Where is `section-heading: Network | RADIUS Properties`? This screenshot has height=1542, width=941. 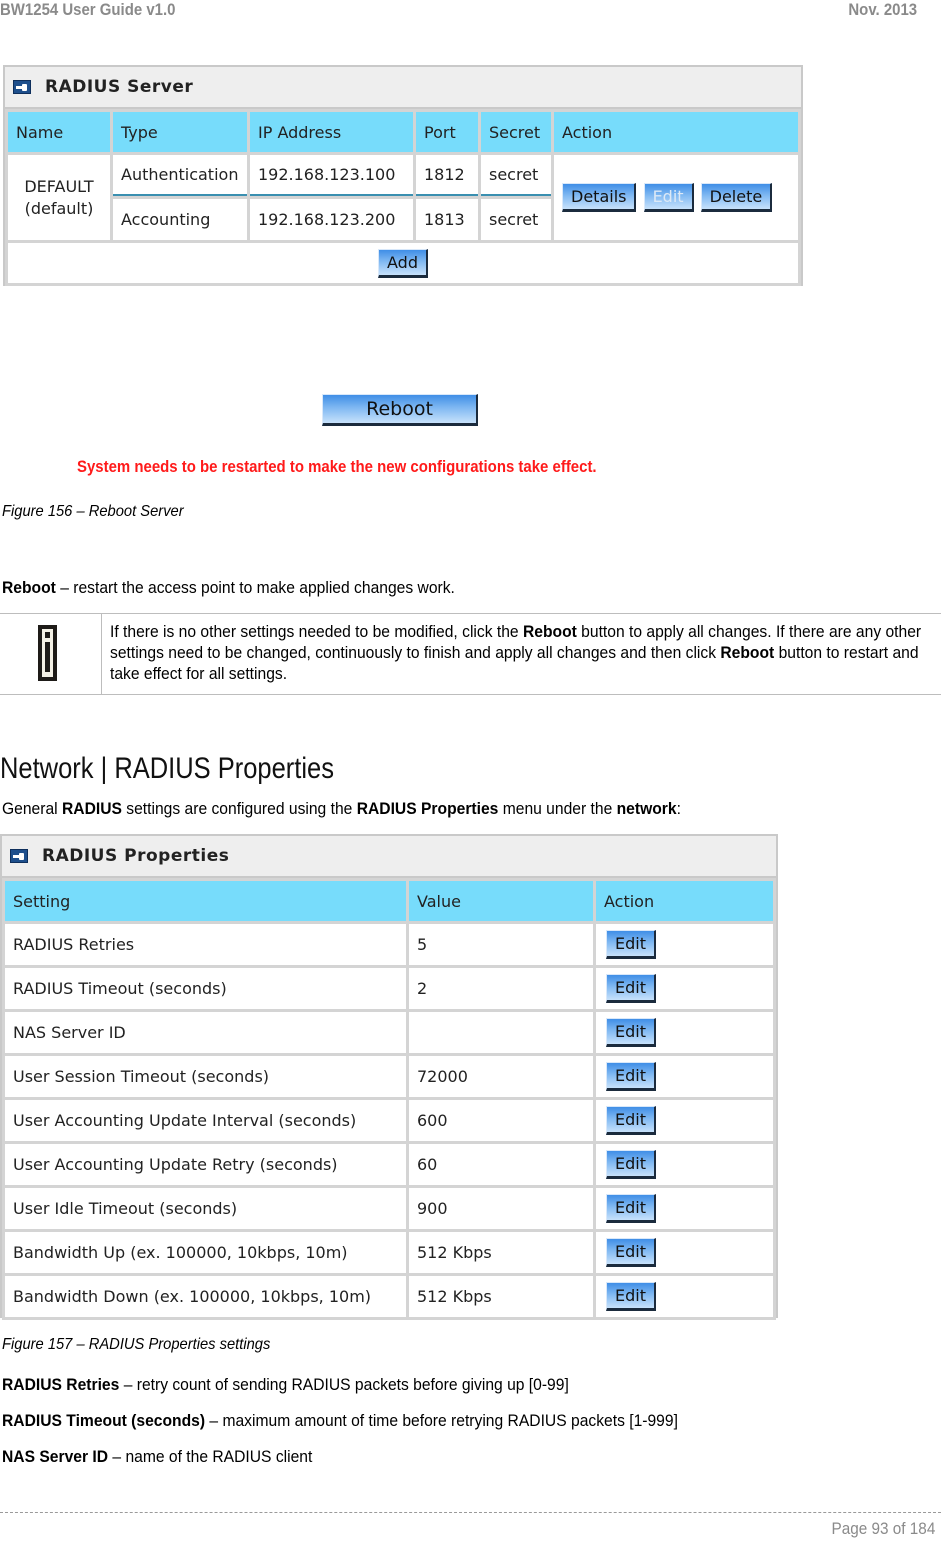 section-heading: Network | RADIUS Properties is located at coordinates (167, 768).